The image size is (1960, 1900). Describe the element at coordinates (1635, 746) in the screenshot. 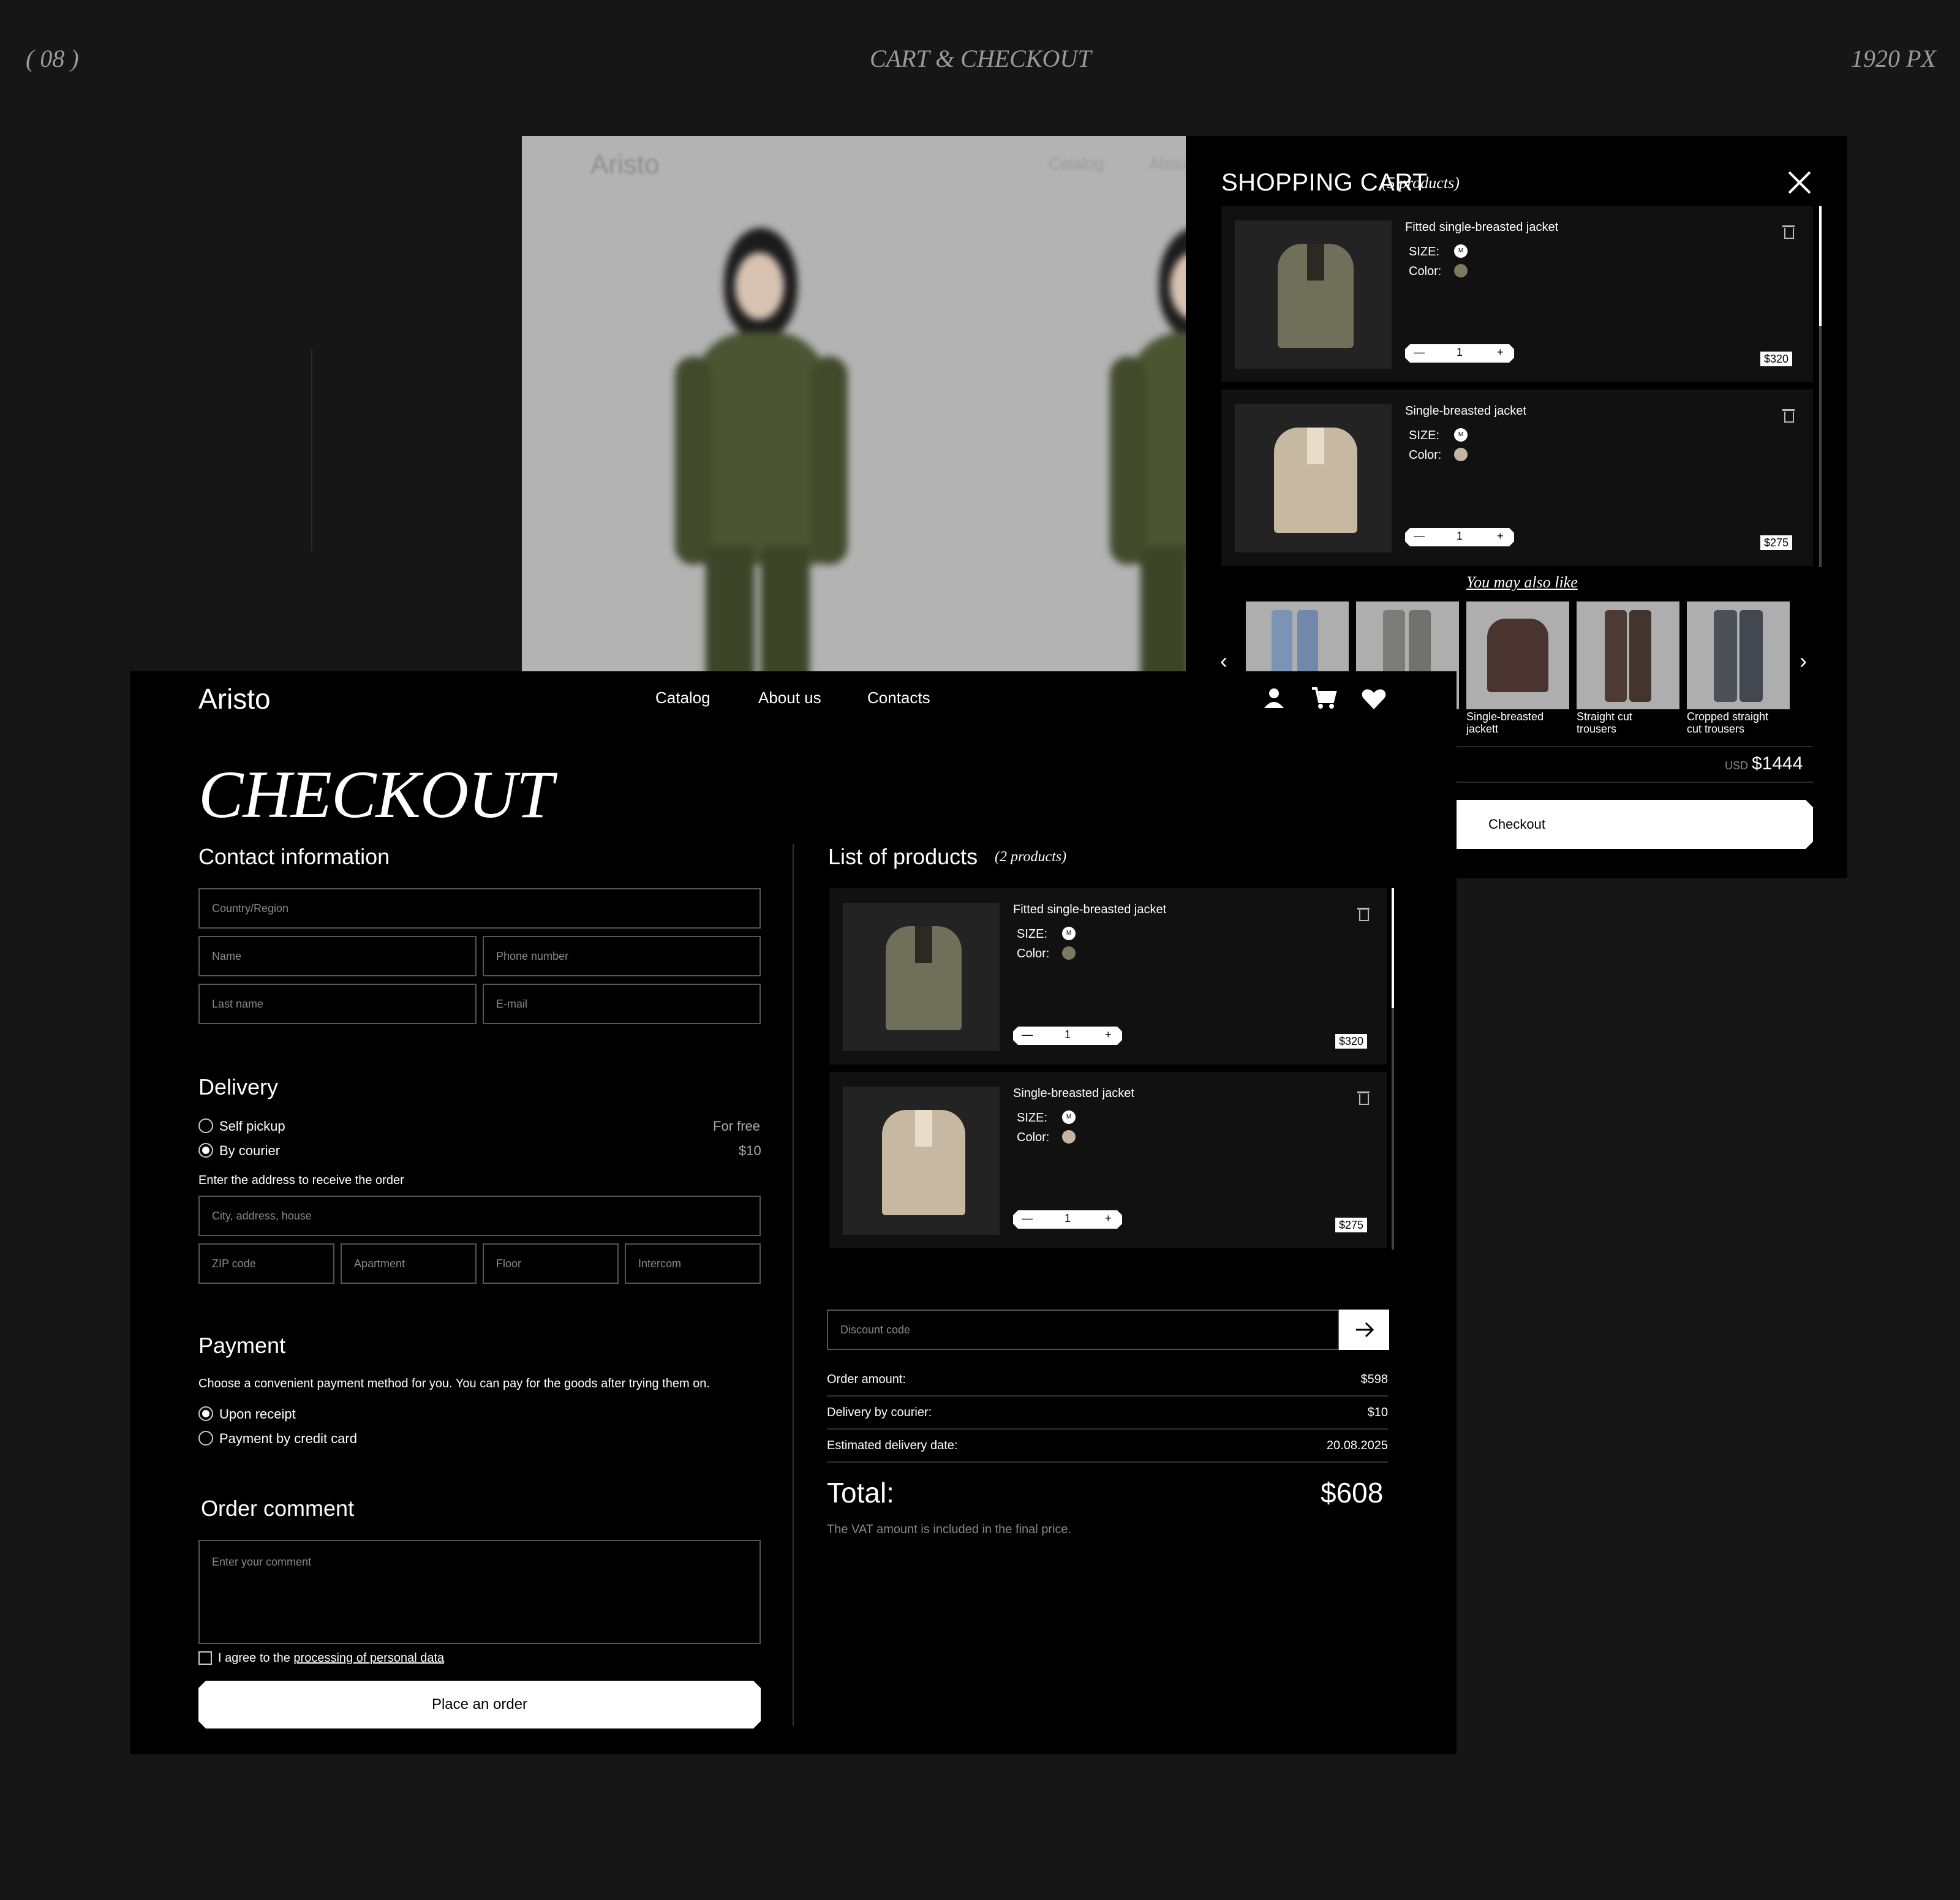

I see `divider` at that location.